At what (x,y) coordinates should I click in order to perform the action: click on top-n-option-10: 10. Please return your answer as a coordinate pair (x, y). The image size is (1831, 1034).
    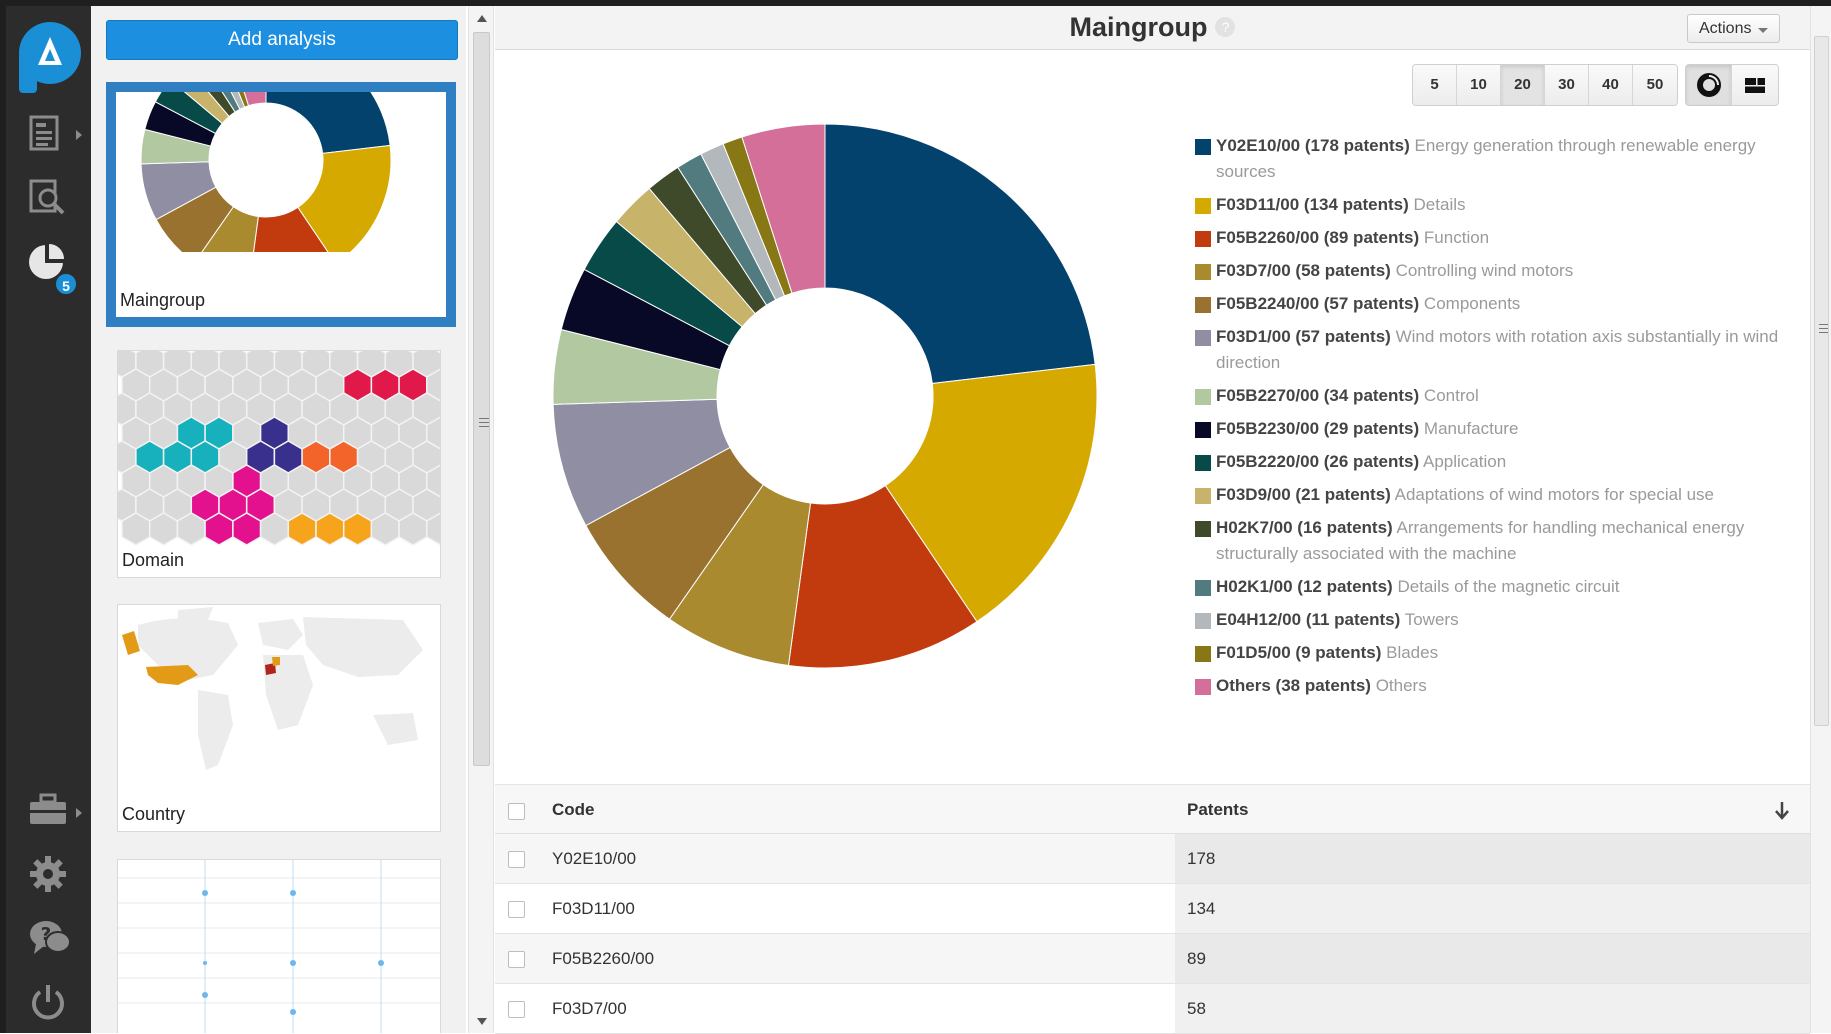
    Looking at the image, I should click on (1479, 85).